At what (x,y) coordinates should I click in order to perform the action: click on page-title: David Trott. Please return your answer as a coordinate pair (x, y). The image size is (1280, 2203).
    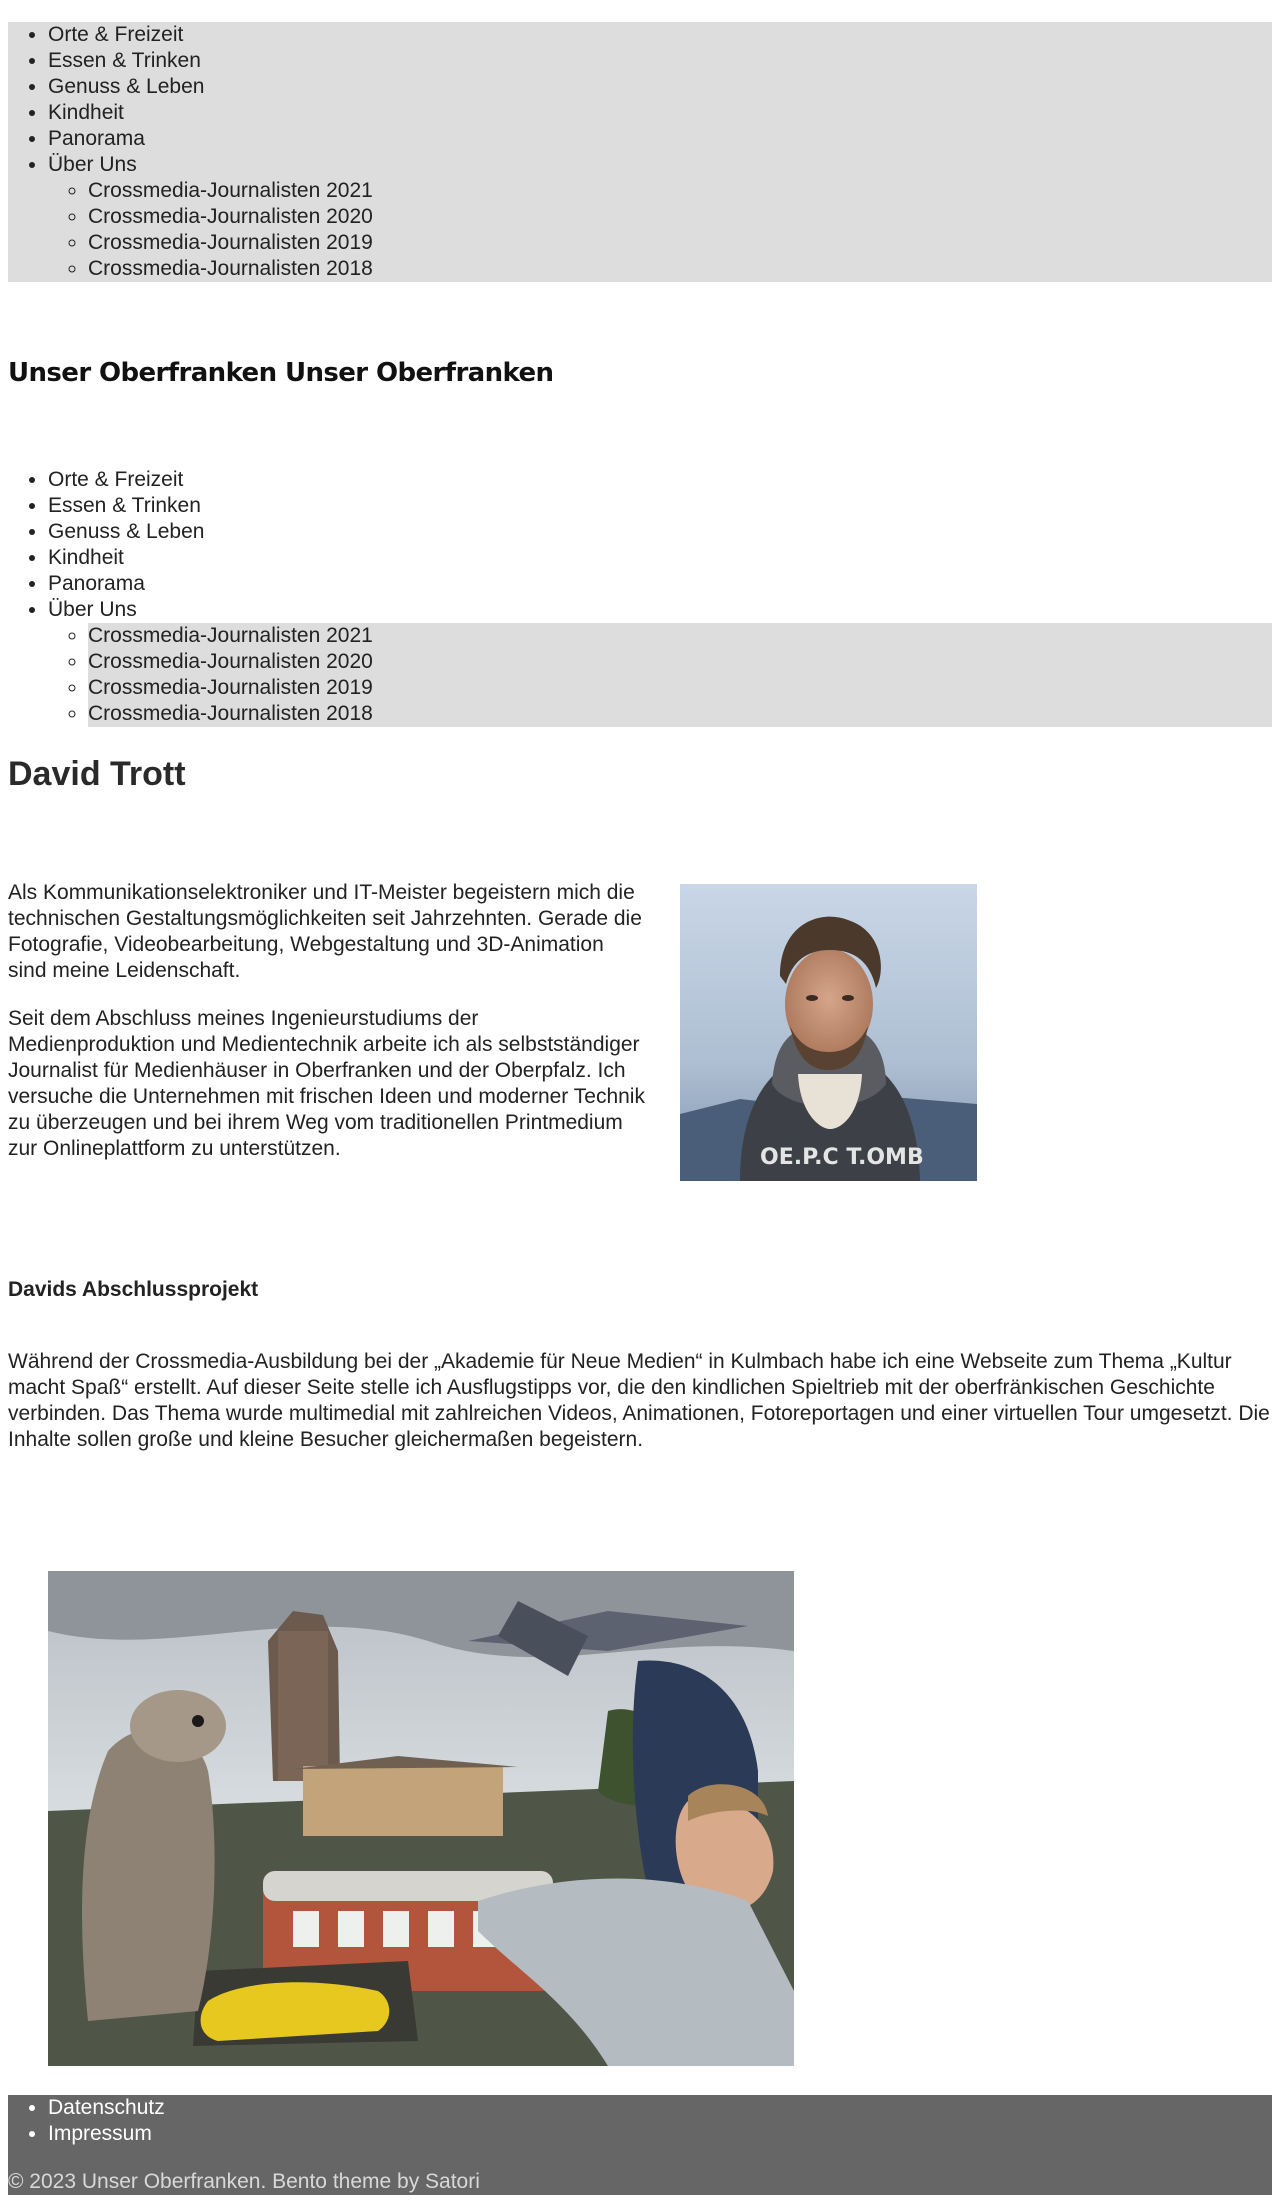
    Looking at the image, I should click on (97, 774).